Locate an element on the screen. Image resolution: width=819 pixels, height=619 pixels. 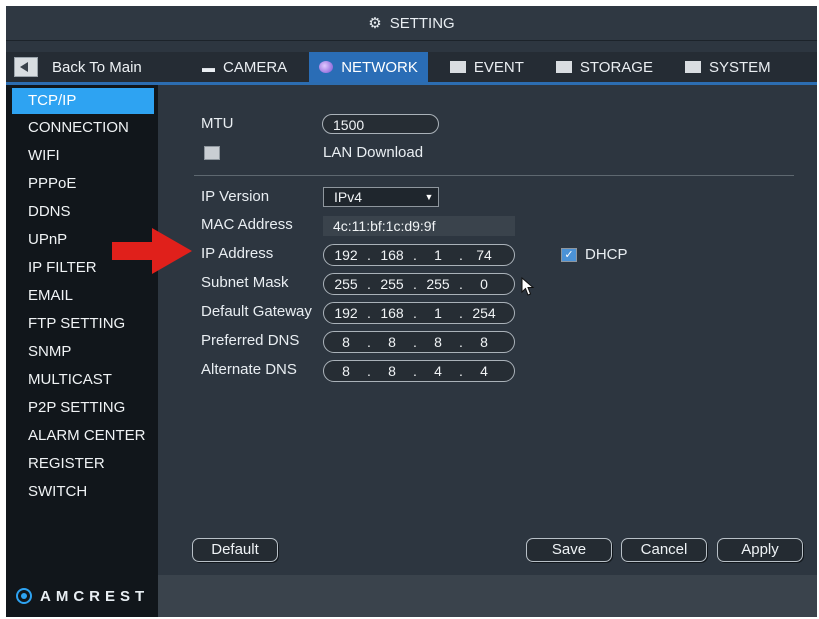
subnet-octet-3: 255 is located at coordinates (438, 284).